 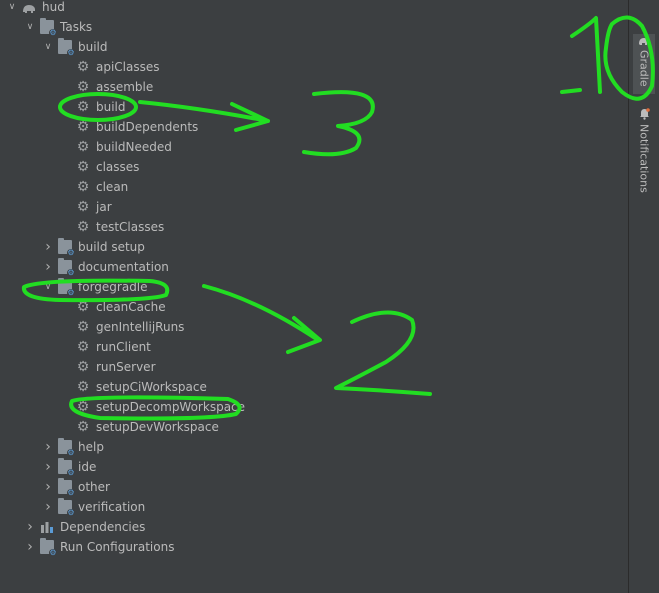 What do you see at coordinates (310, 187) in the screenshot?
I see `task-item: ⚙ clean` at bounding box center [310, 187].